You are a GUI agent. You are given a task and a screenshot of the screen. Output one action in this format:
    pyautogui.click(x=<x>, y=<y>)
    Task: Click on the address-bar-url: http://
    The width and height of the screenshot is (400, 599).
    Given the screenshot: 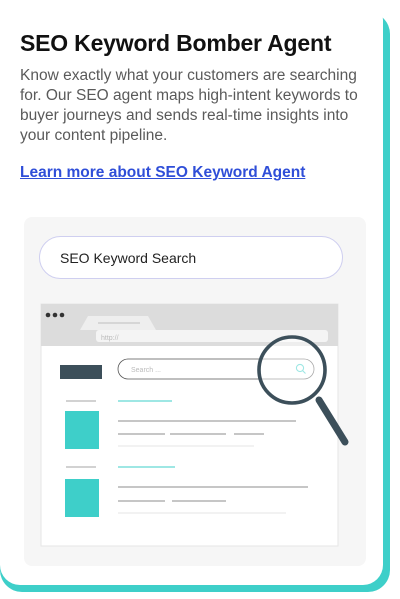 What is the action you would take?
    pyautogui.click(x=110, y=338)
    